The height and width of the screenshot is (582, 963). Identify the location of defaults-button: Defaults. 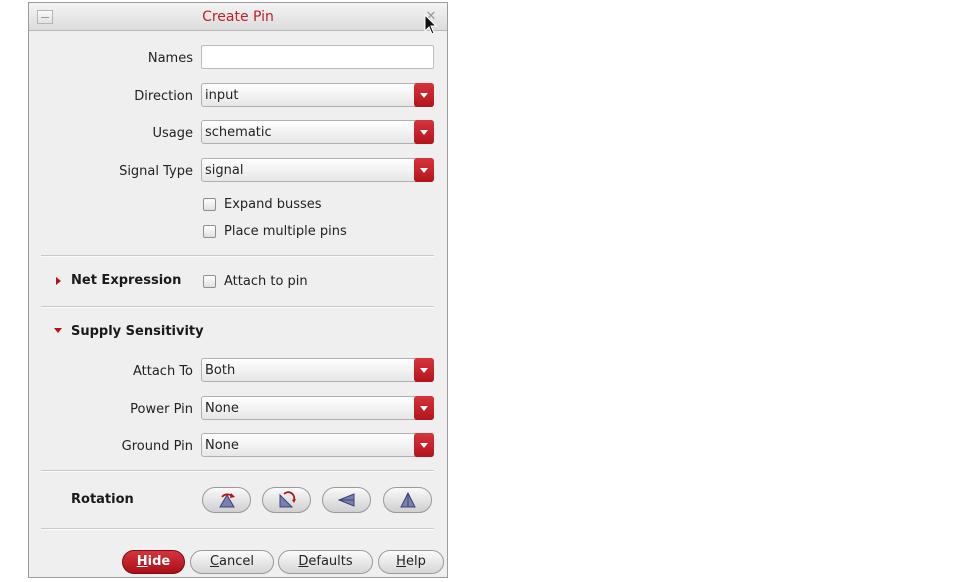
(325, 562).